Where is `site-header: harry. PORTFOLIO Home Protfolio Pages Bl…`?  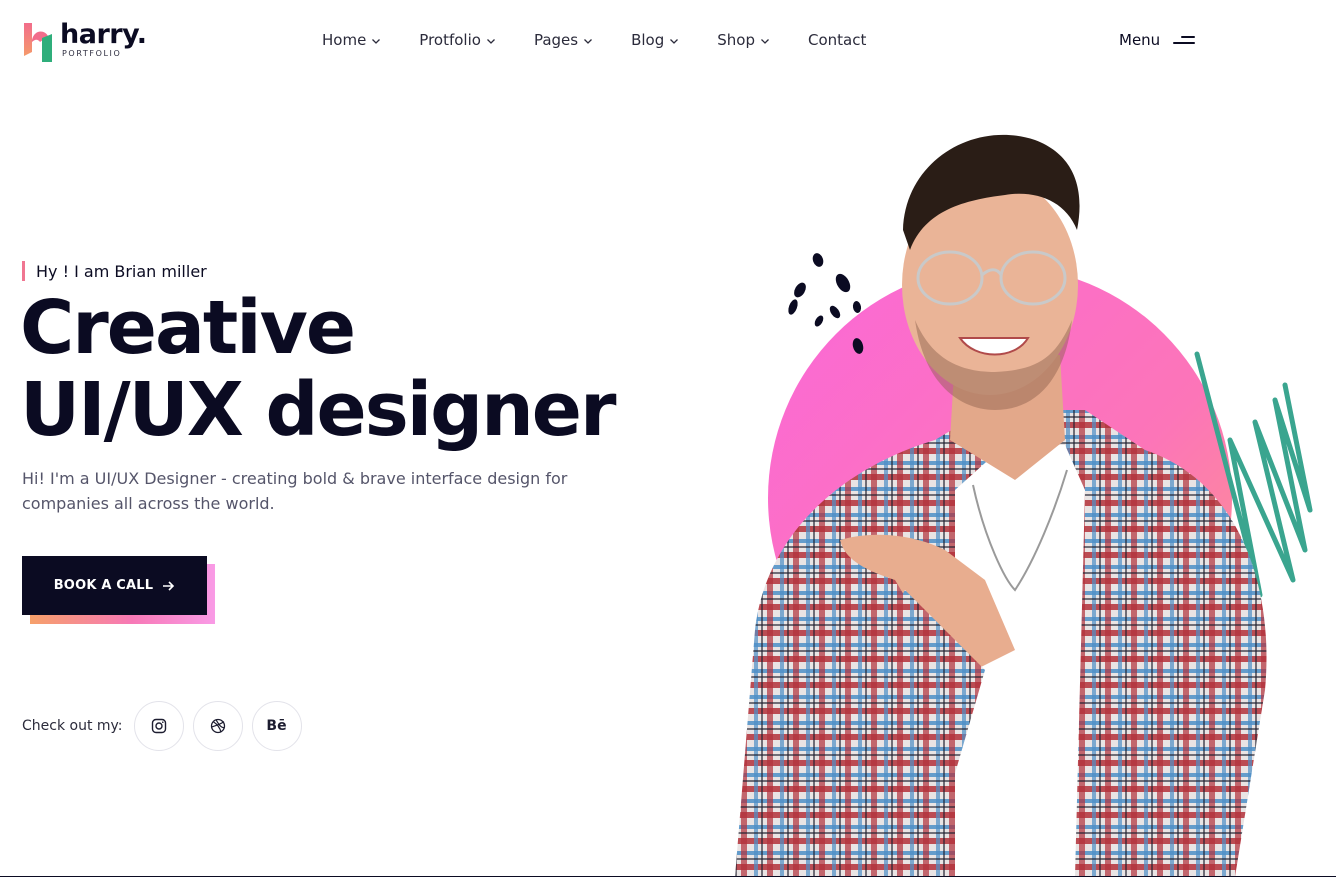 site-header: harry. PORTFOLIO Home Protfolio Pages Bl… is located at coordinates (668, 43).